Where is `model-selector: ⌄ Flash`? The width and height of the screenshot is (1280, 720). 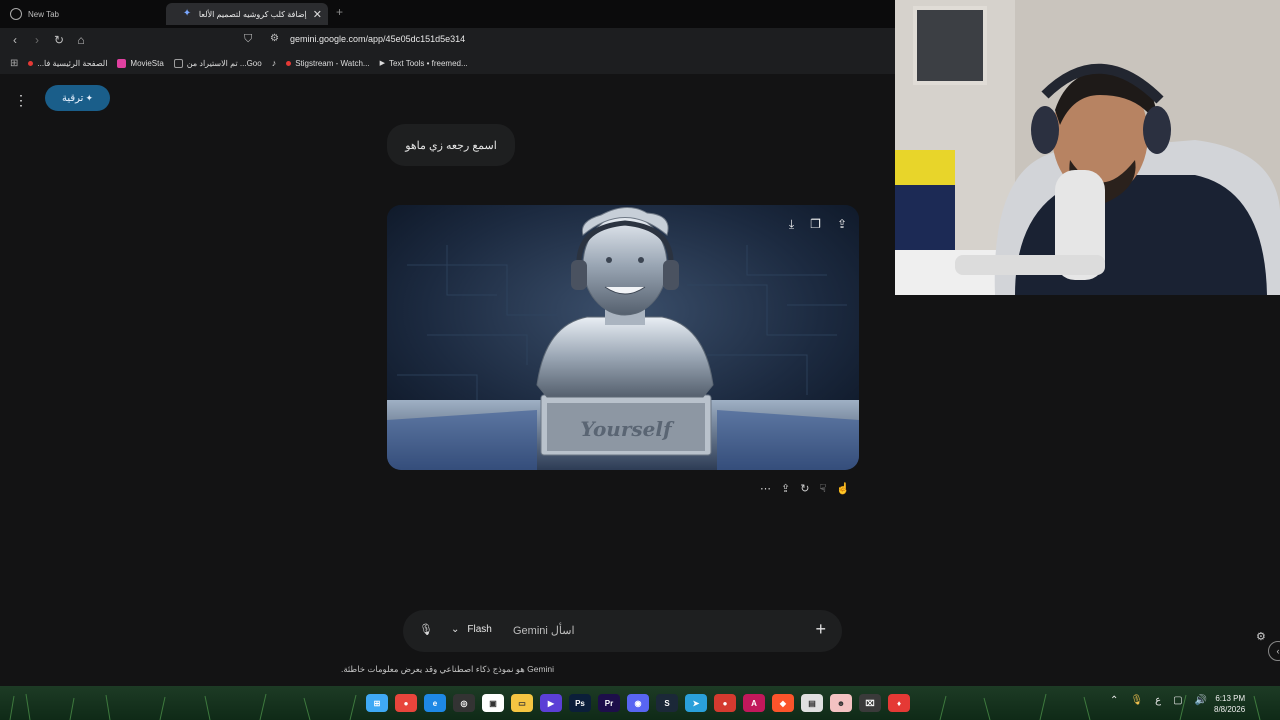
model-selector: ⌄ Flash is located at coordinates (471, 629).